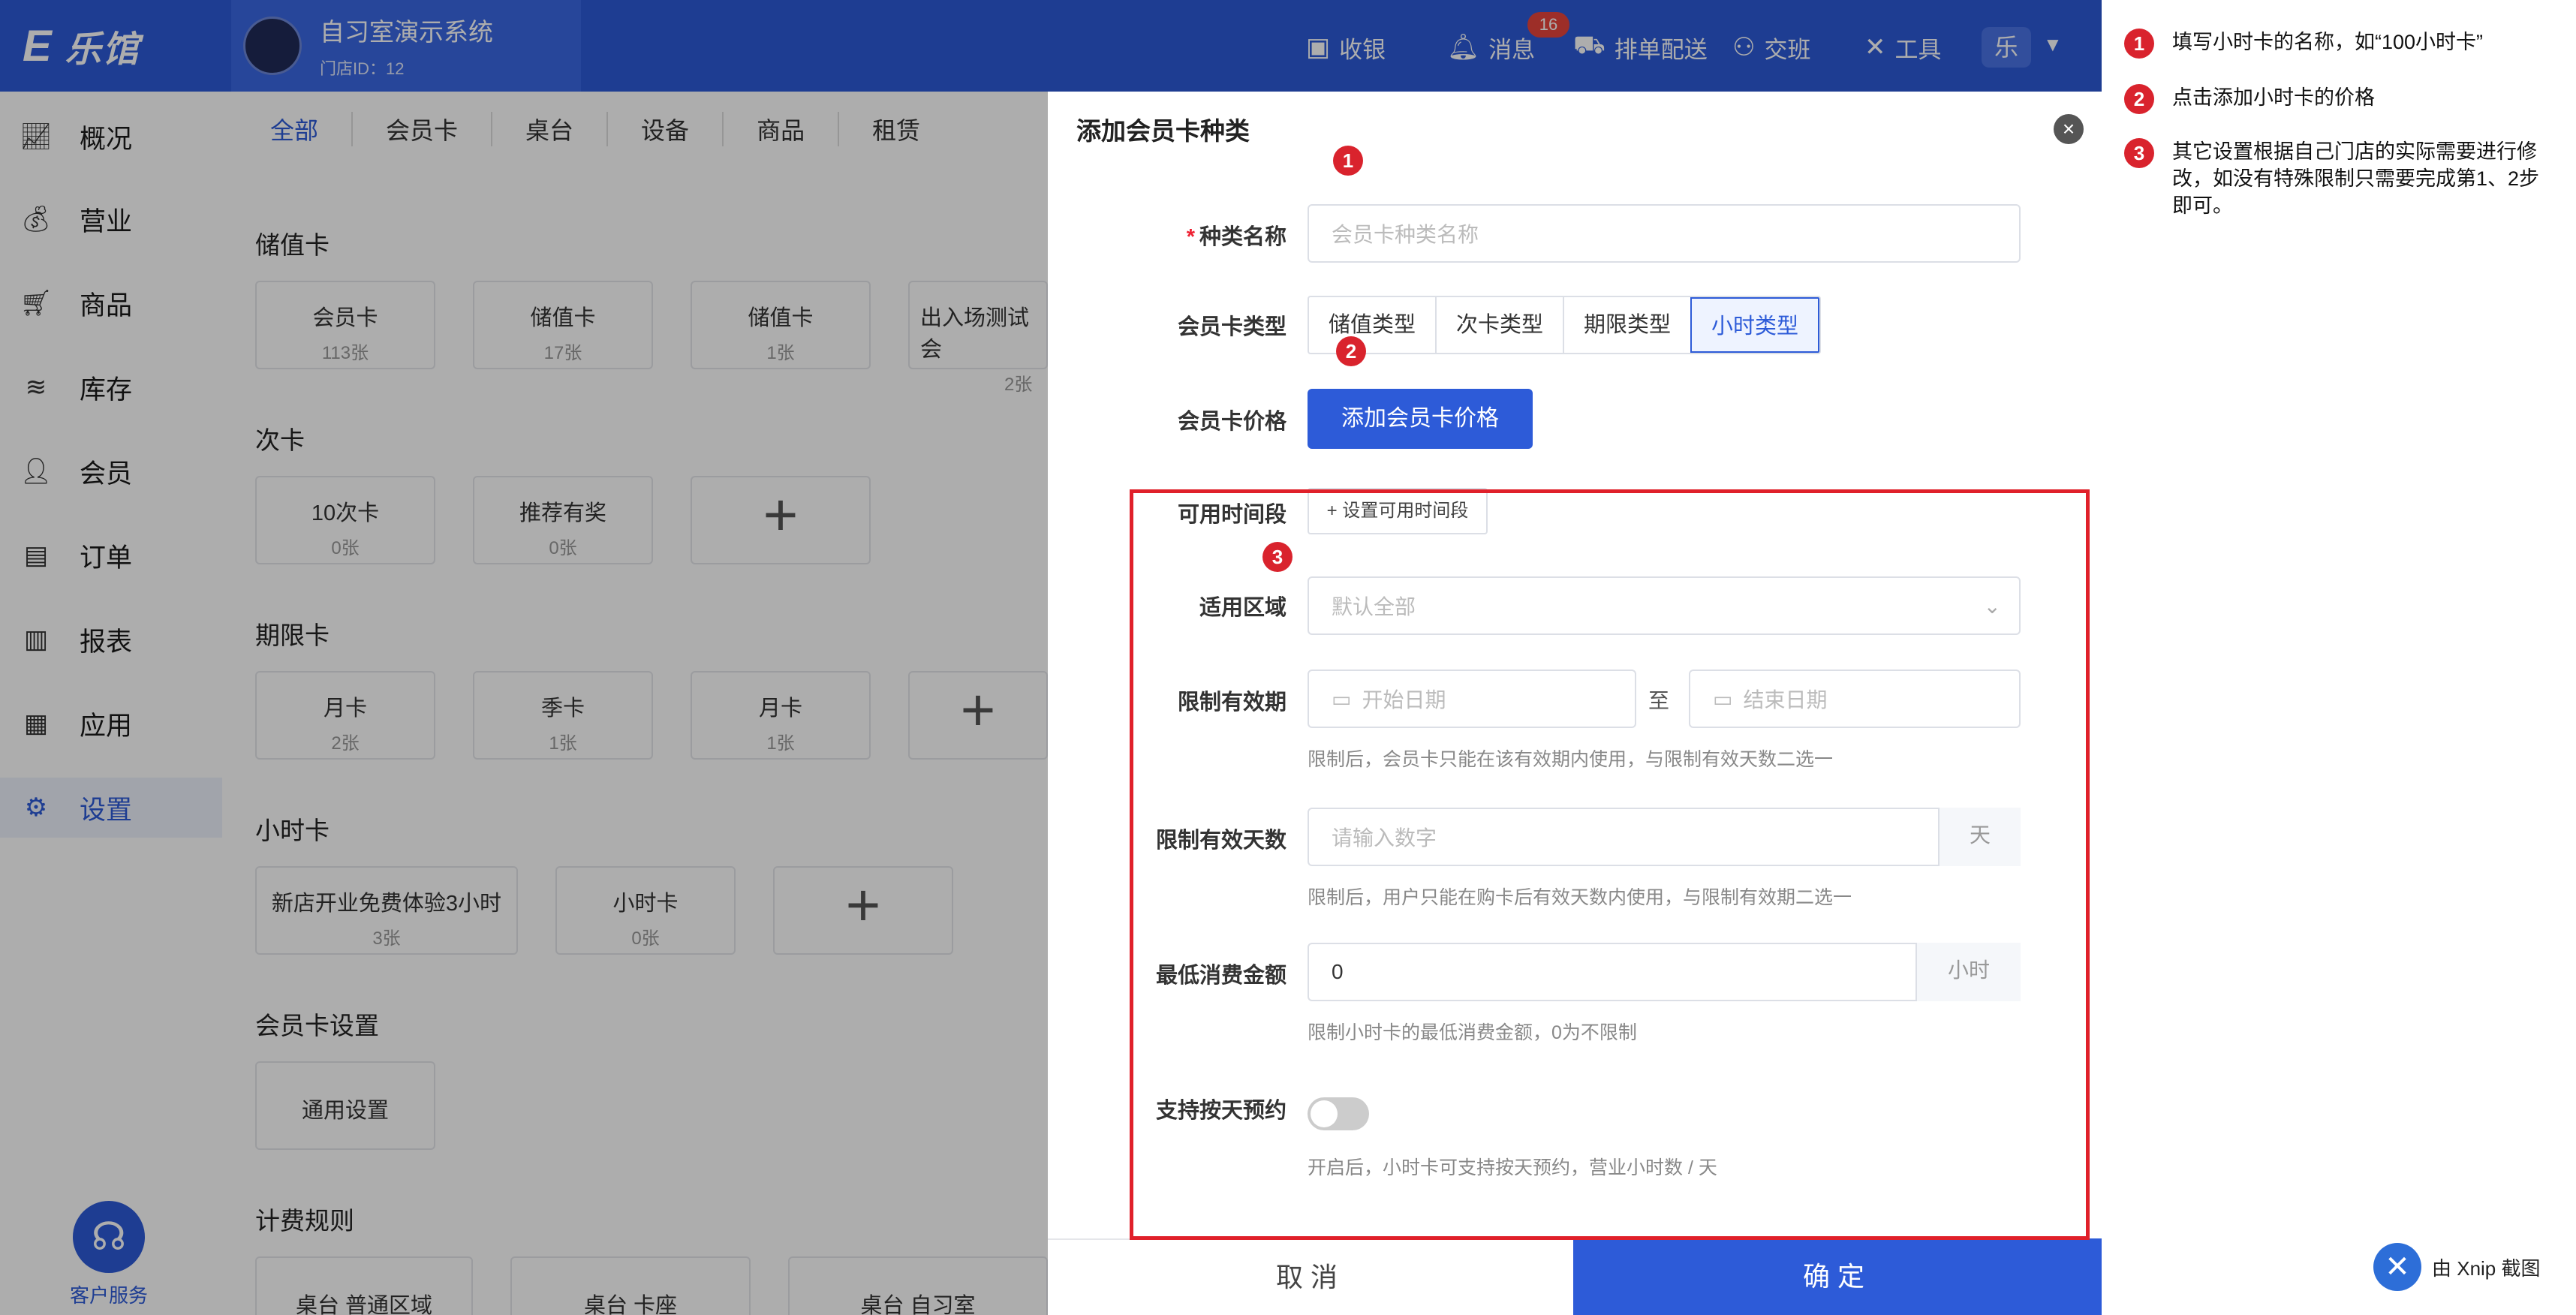 Image resolution: width=2576 pixels, height=1315 pixels. Describe the element at coordinates (2273, 97) in the screenshot. I see `note-text: 点击添加小时卡的价格` at that location.